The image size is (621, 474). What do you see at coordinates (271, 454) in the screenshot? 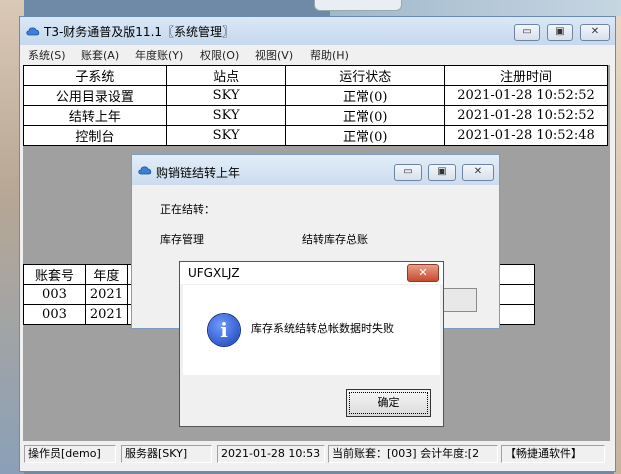
I see `status-datetime: 2021-01-28 10:53` at bounding box center [271, 454].